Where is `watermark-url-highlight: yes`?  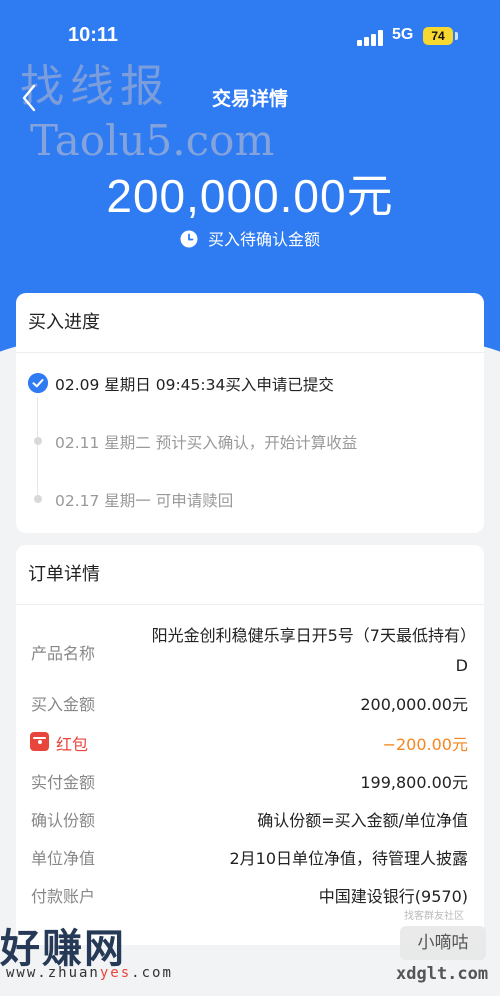
watermark-url-highlight: yes is located at coordinates (115, 973).